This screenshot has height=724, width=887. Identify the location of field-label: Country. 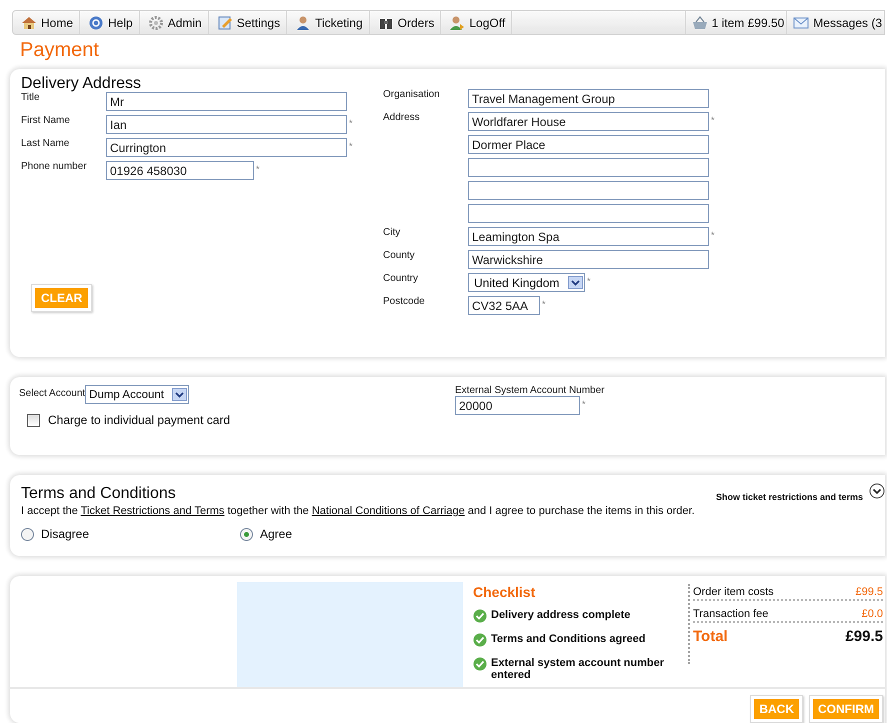
(401, 279).